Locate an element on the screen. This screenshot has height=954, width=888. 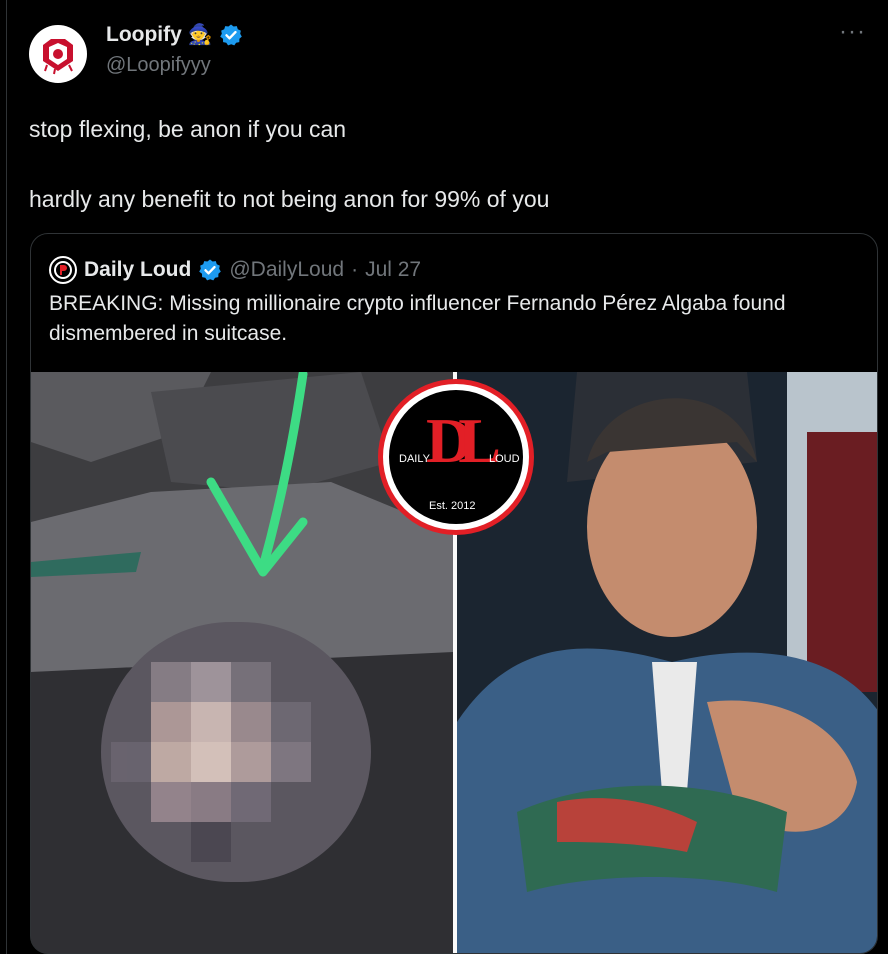
logo-loud-text: LOUD is located at coordinates (504, 459).